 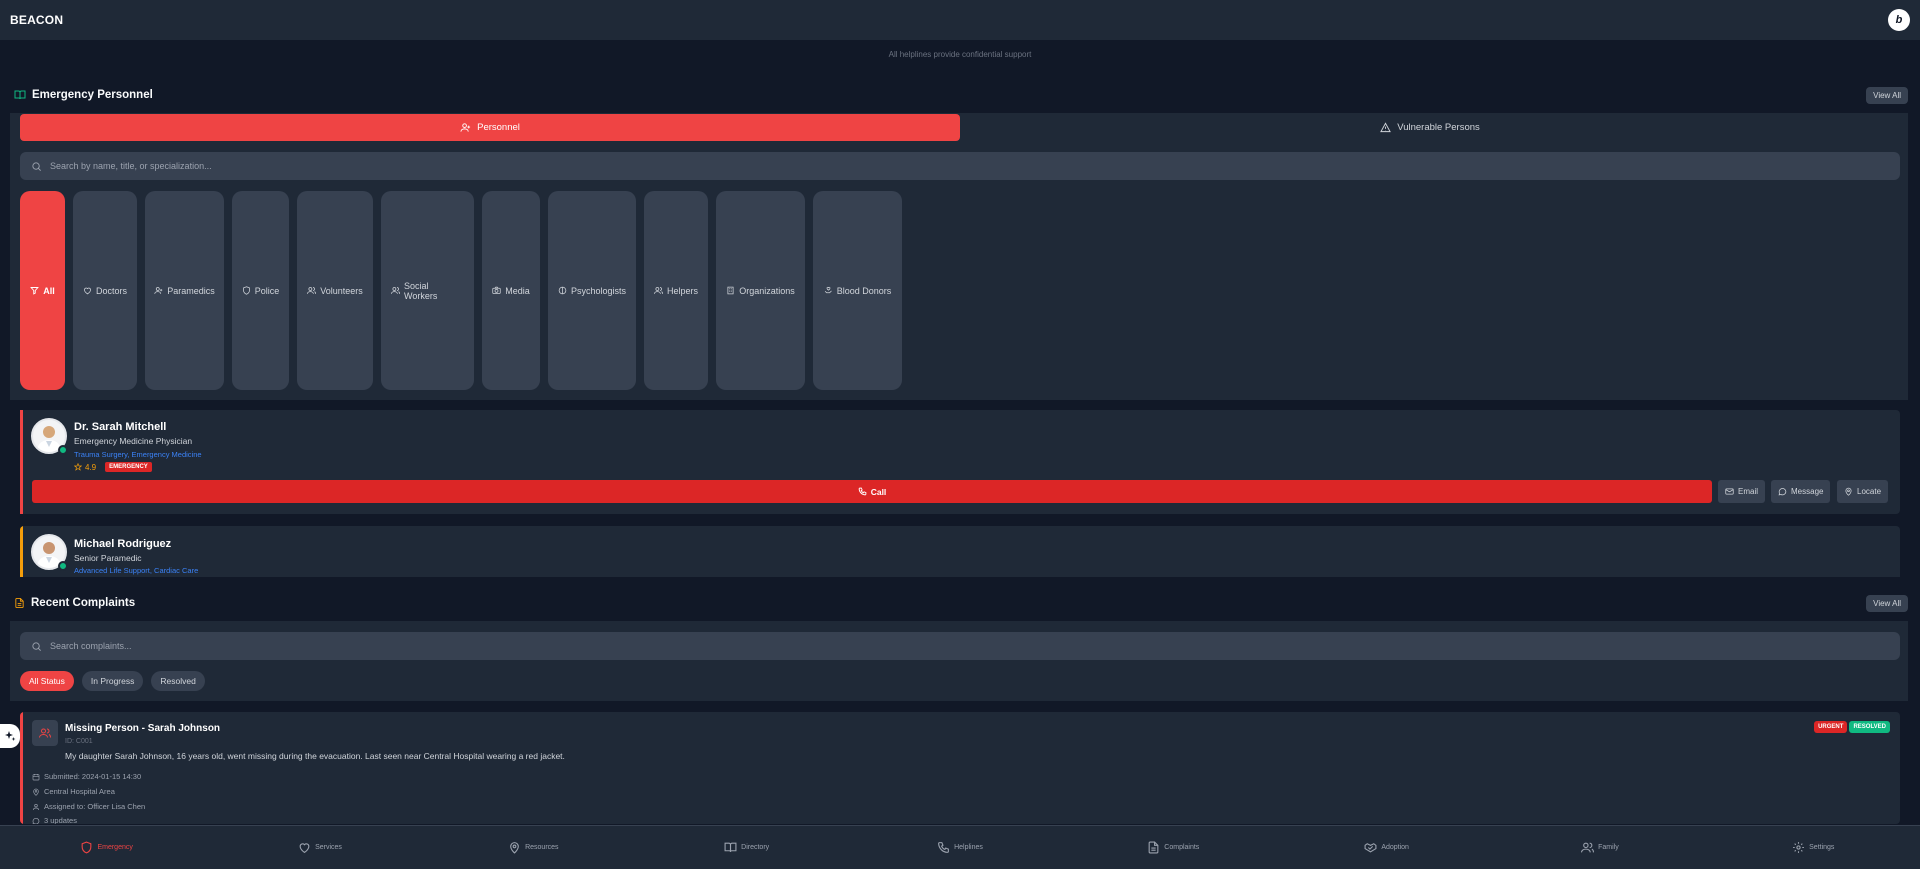 What do you see at coordinates (961, 603) in the screenshot?
I see `complaints-section-header: Recent Complaints View All` at bounding box center [961, 603].